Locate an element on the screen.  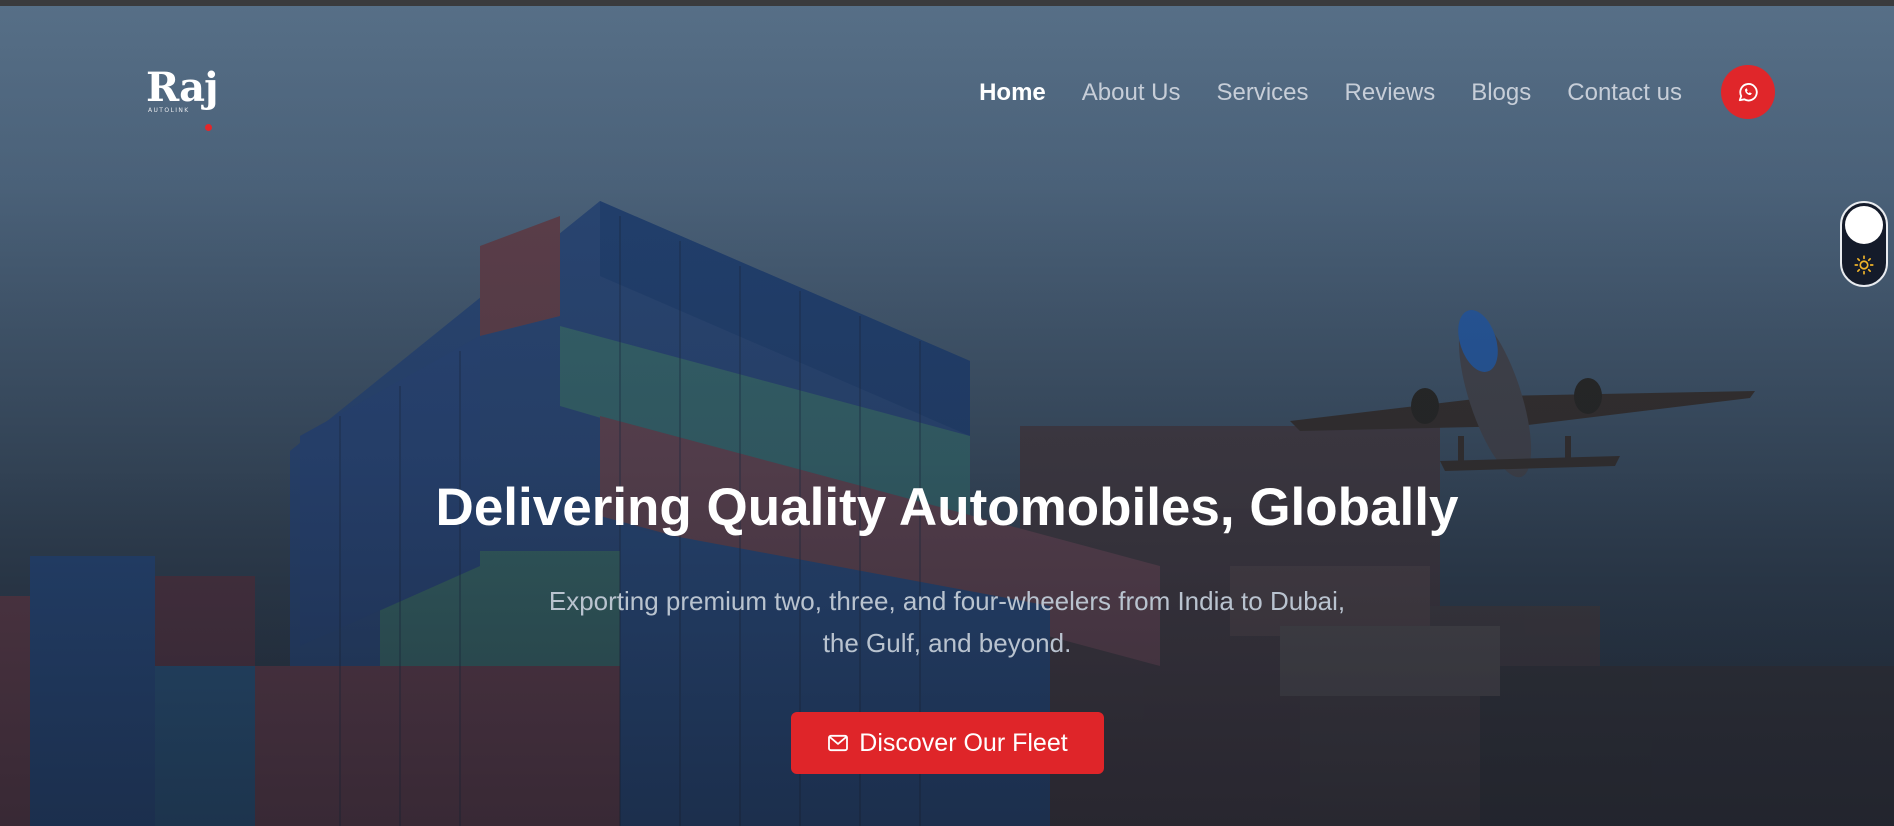
sun-icon is located at coordinates (1864, 265).